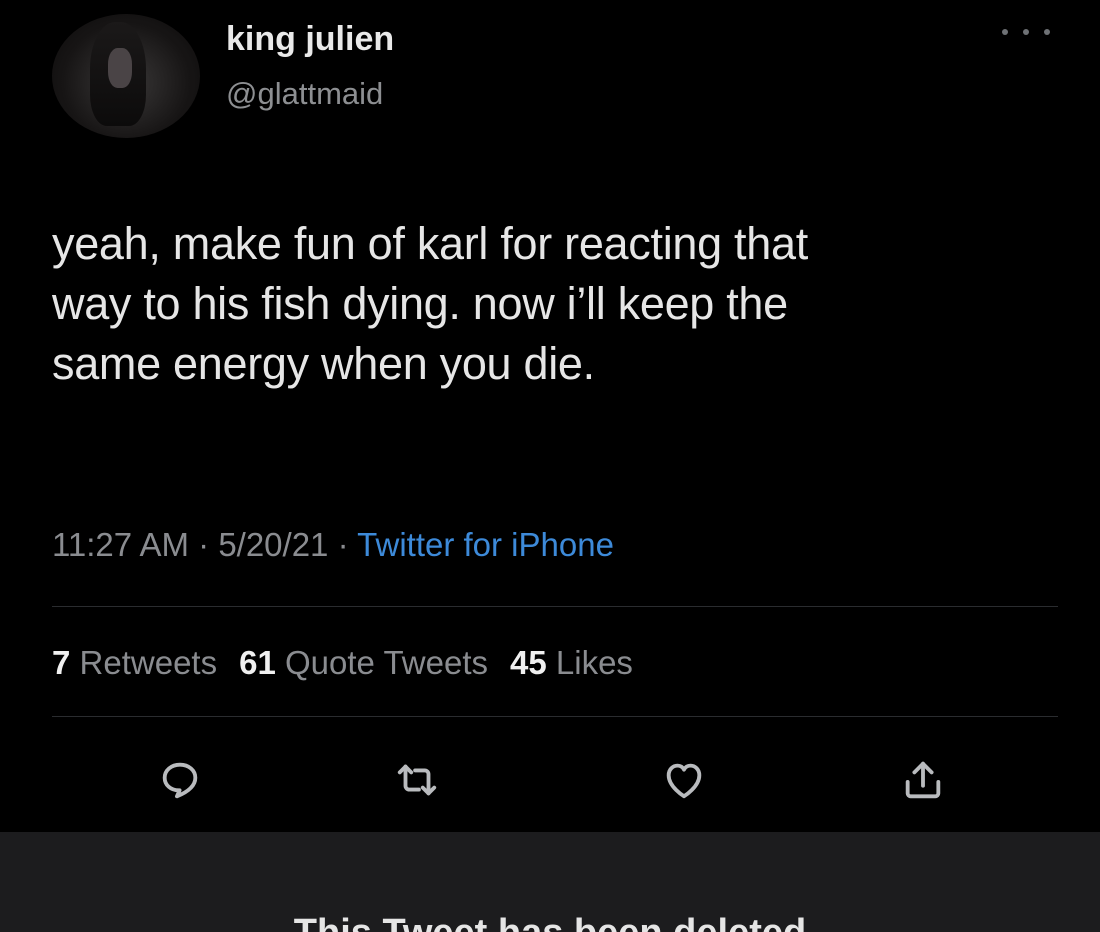 This screenshot has height=932, width=1100. Describe the element at coordinates (257, 662) in the screenshot. I see `quote-tweets-count: 61` at that location.